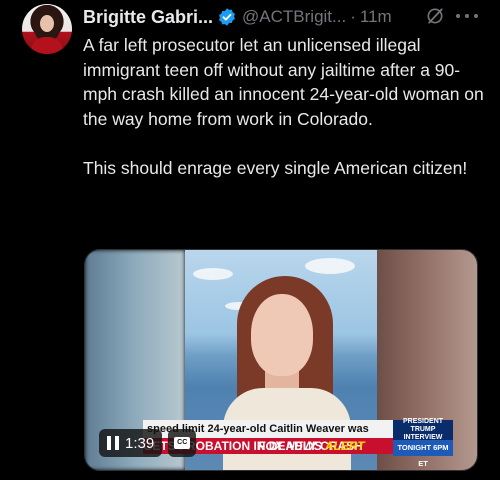 Image resolution: width=500 pixels, height=480 pixels. What do you see at coordinates (113, 443) in the screenshot?
I see `pause-icon` at bounding box center [113, 443].